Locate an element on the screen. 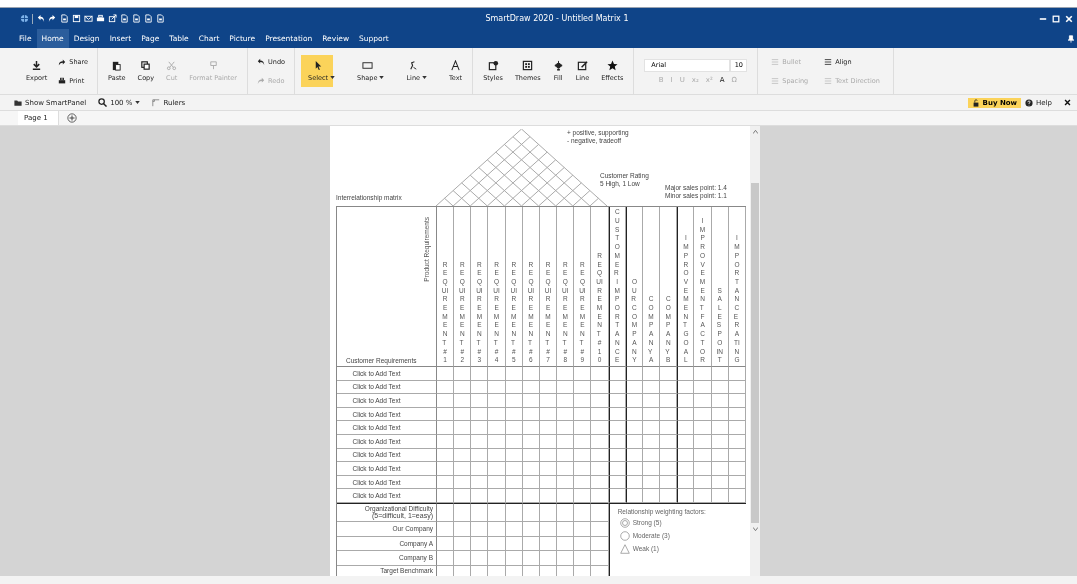 The width and height of the screenshot is (1077, 584). scroll-up-icon is located at coordinates (755, 132).